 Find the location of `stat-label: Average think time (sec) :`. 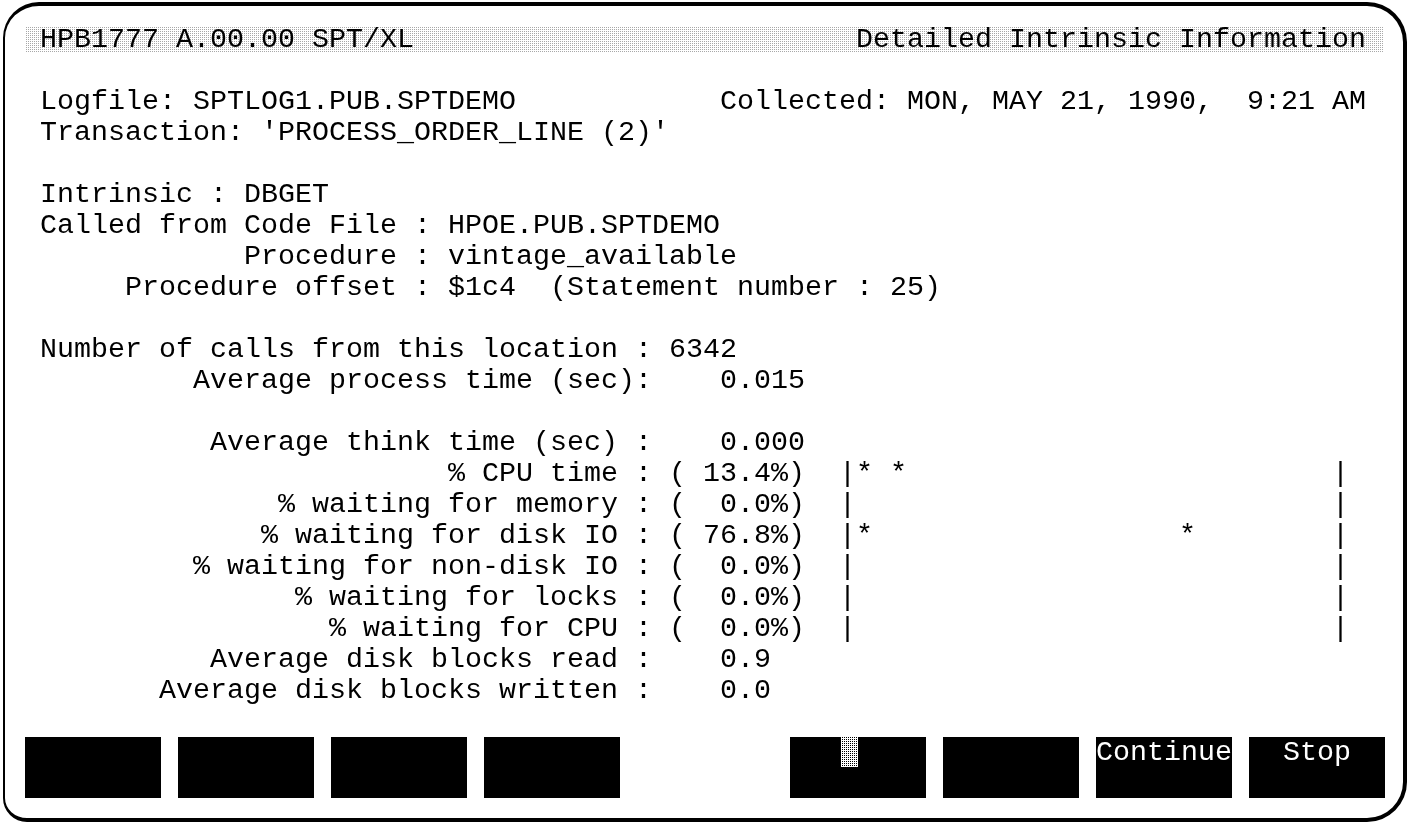

stat-label: Average think time (sec) : is located at coordinates (430, 442).